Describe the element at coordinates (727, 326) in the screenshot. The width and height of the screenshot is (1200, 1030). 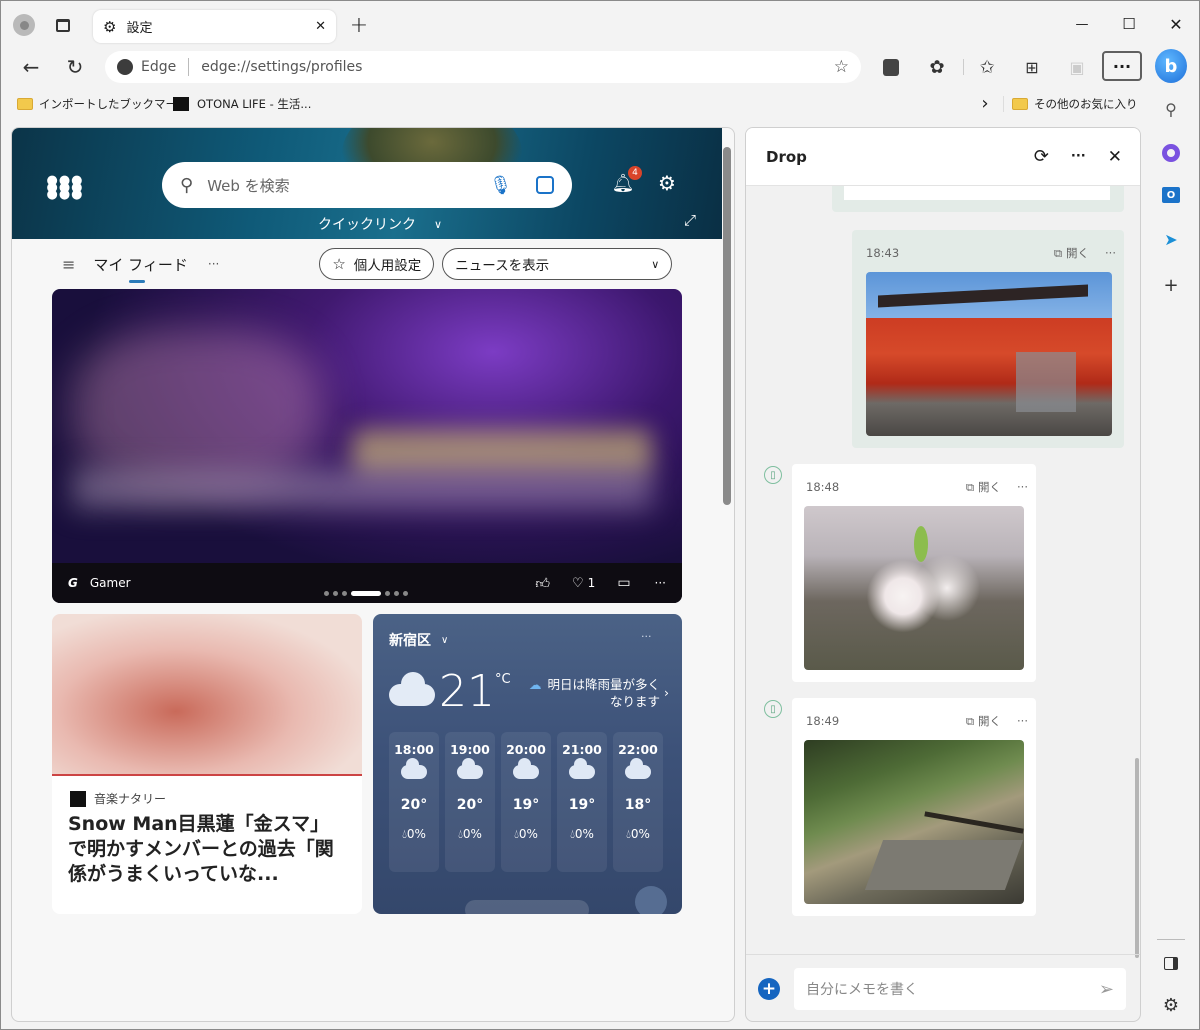
I see `page-scrollbar-thumb` at that location.